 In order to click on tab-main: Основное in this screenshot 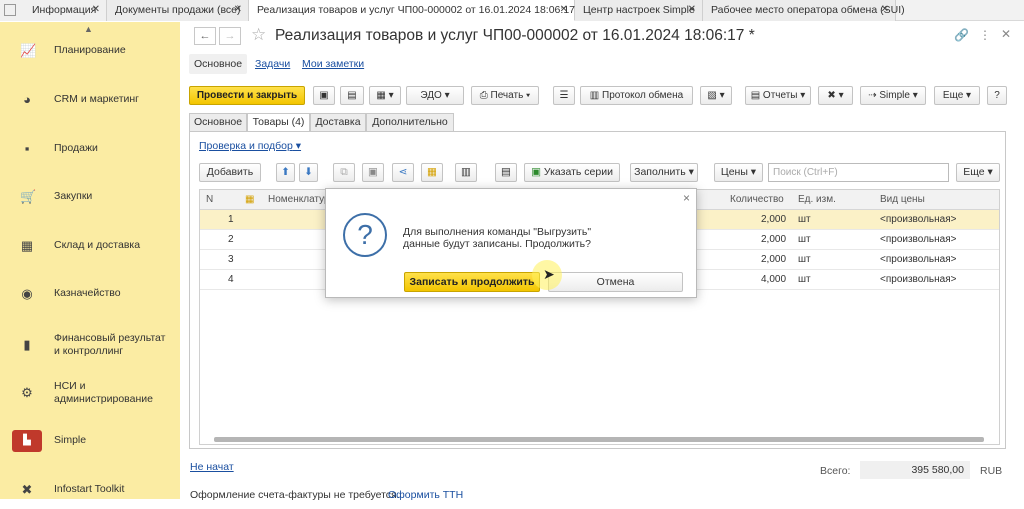, I will do `click(218, 122)`.